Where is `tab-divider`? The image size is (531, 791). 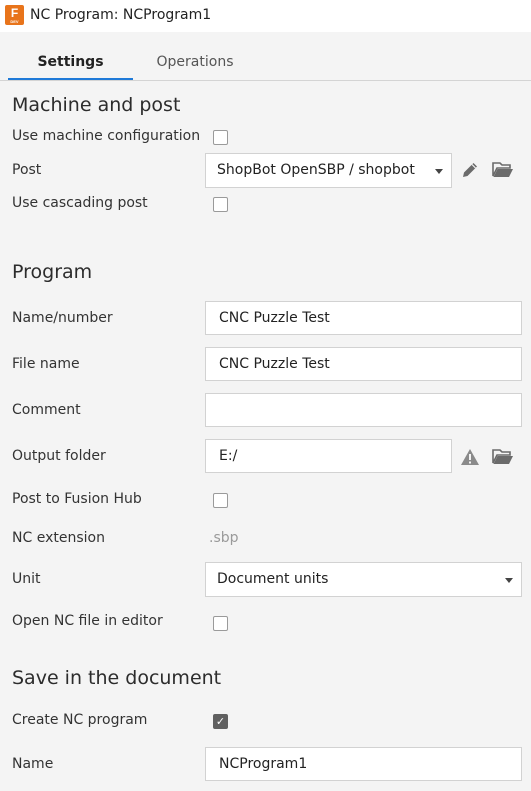
tab-divider is located at coordinates (265, 80).